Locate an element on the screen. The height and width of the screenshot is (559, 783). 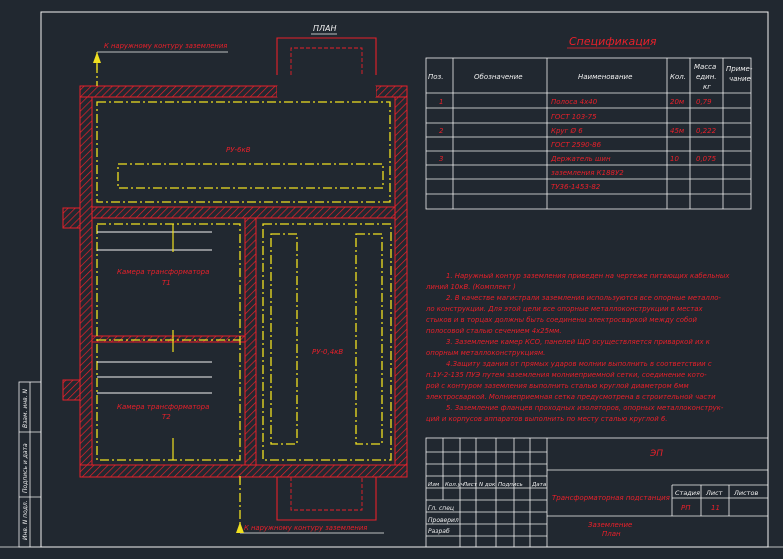
spec-row-pos: 2 is located at coordinates (441, 131).